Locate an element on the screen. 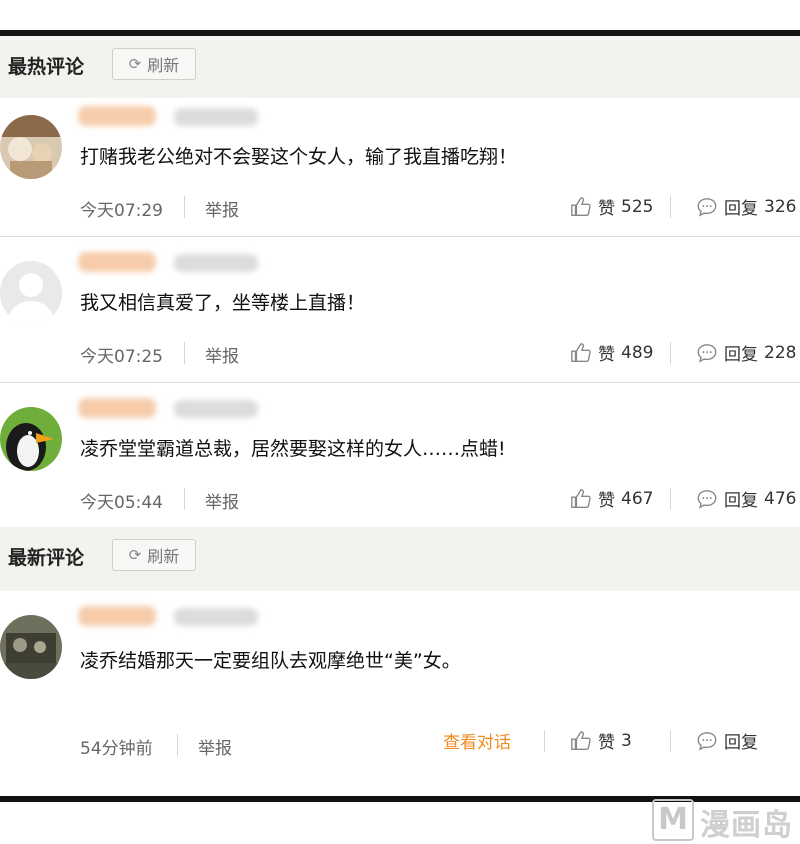 This screenshot has height=844, width=800. hot-comments-header: 最热评论 ⟳ 刷新 is located at coordinates (400, 67).